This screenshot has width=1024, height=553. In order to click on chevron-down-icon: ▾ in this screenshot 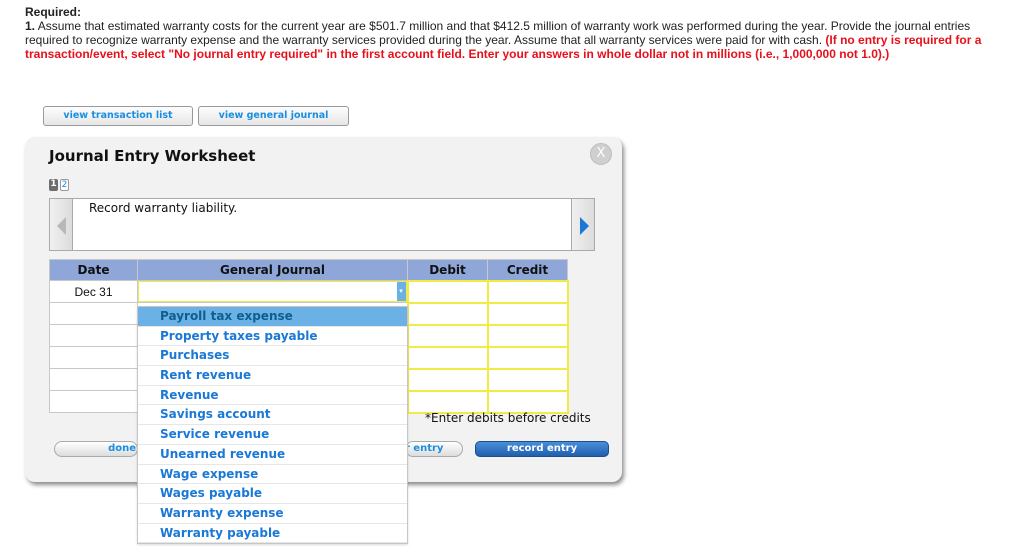, I will do `click(401, 291)`.